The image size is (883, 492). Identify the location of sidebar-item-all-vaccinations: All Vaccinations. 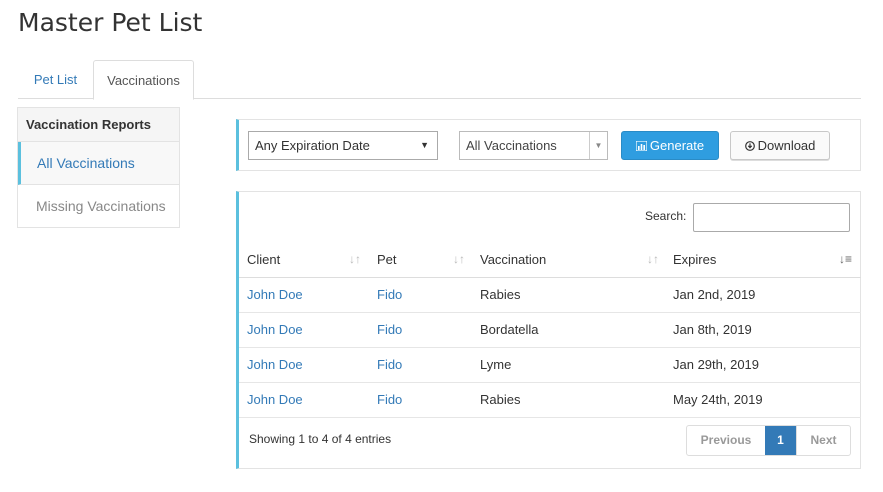
(98, 163).